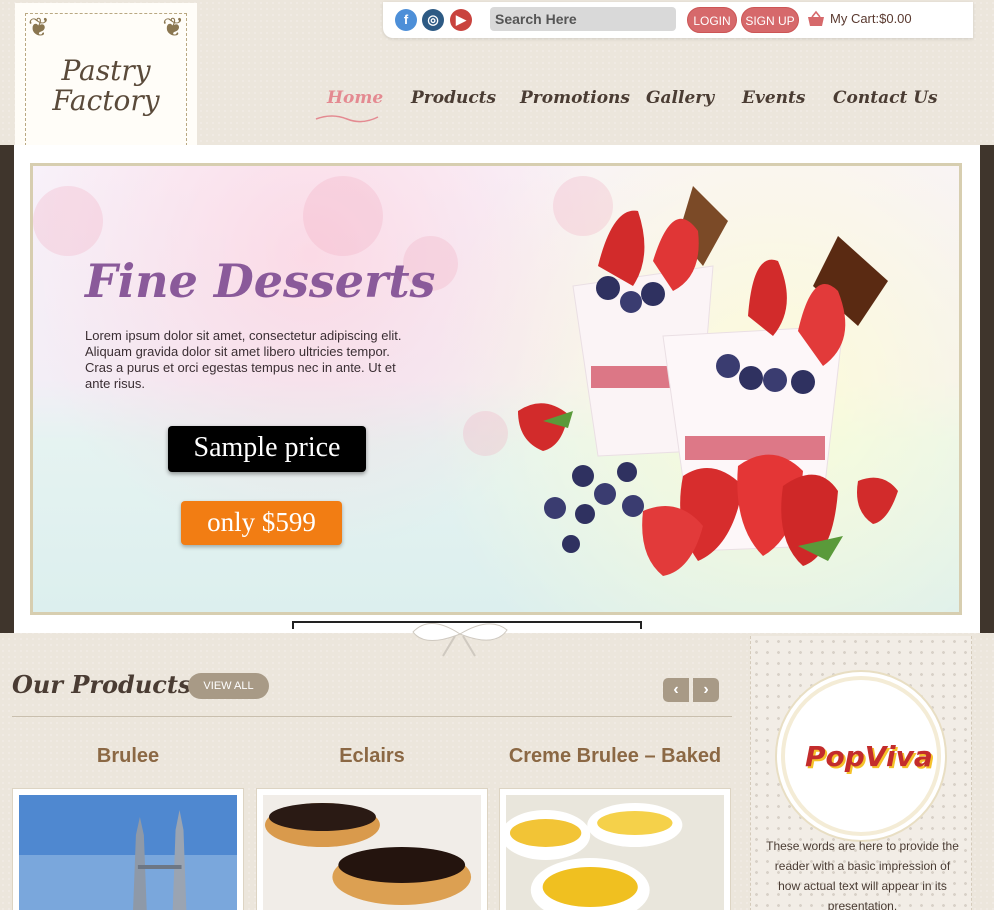 The image size is (994, 910). Describe the element at coordinates (461, 20) in the screenshot. I see `youtube-icon: ▶` at that location.